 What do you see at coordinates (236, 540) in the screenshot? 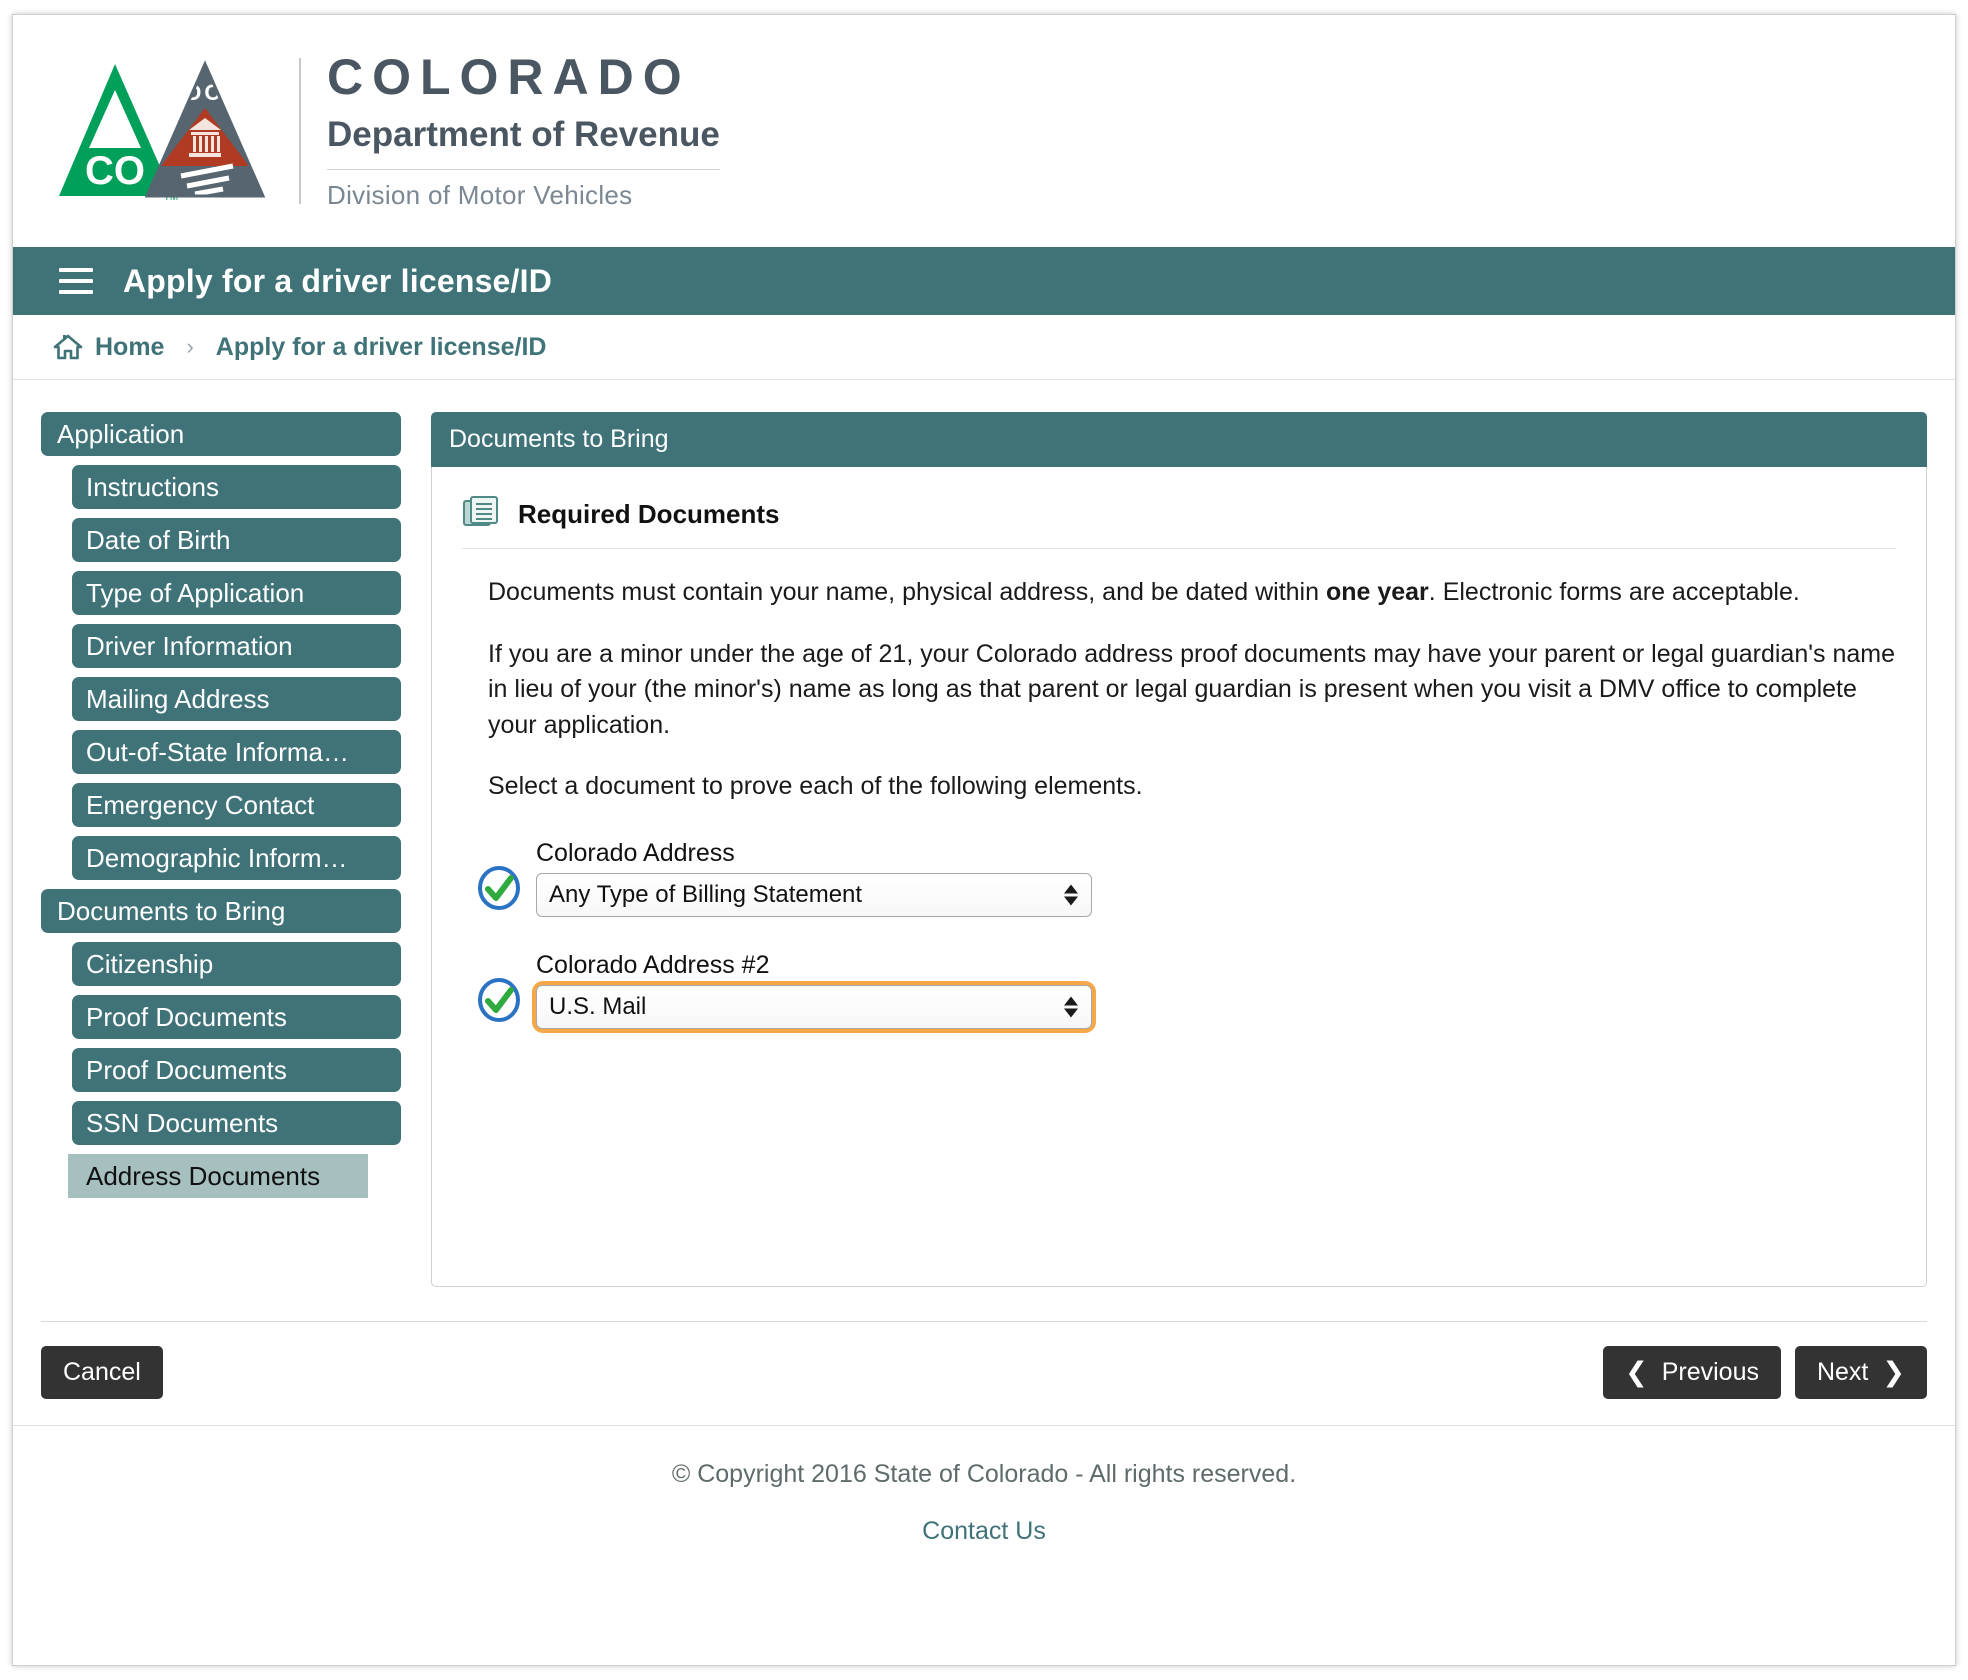
I see `sidebar-item-date-of-birth: Date of Birth` at bounding box center [236, 540].